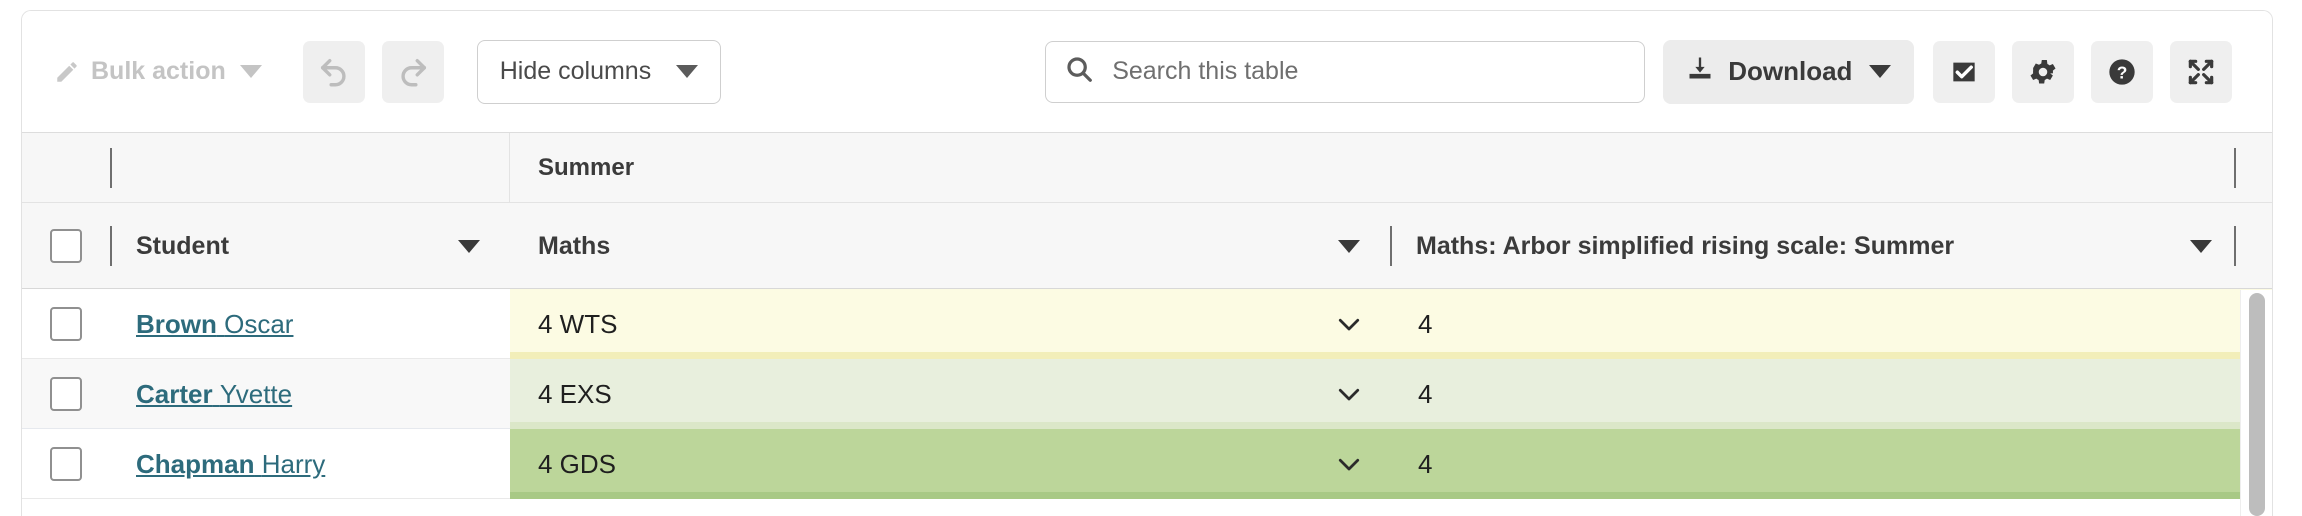 This screenshot has width=2302, height=516. I want to click on column-header-maths: Maths, so click(950, 246).